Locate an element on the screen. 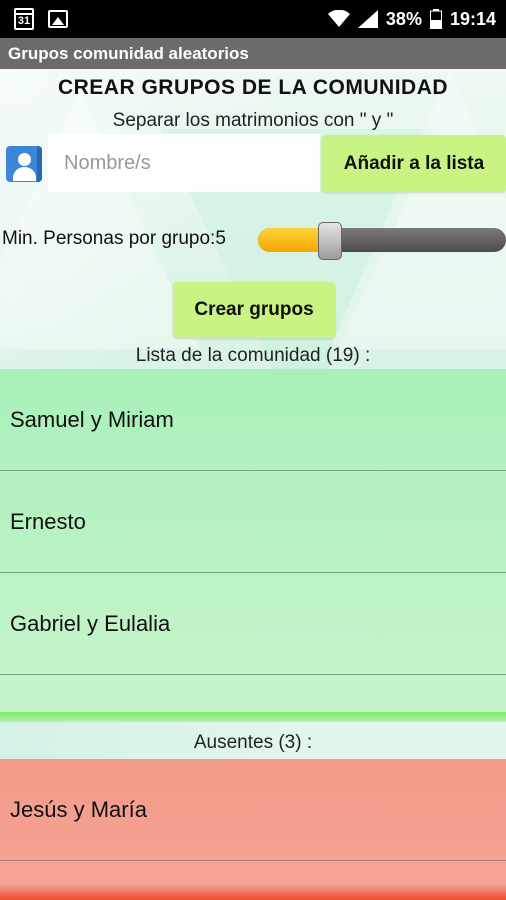  list-item: Gabriel y Eulalia is located at coordinates (253, 624).